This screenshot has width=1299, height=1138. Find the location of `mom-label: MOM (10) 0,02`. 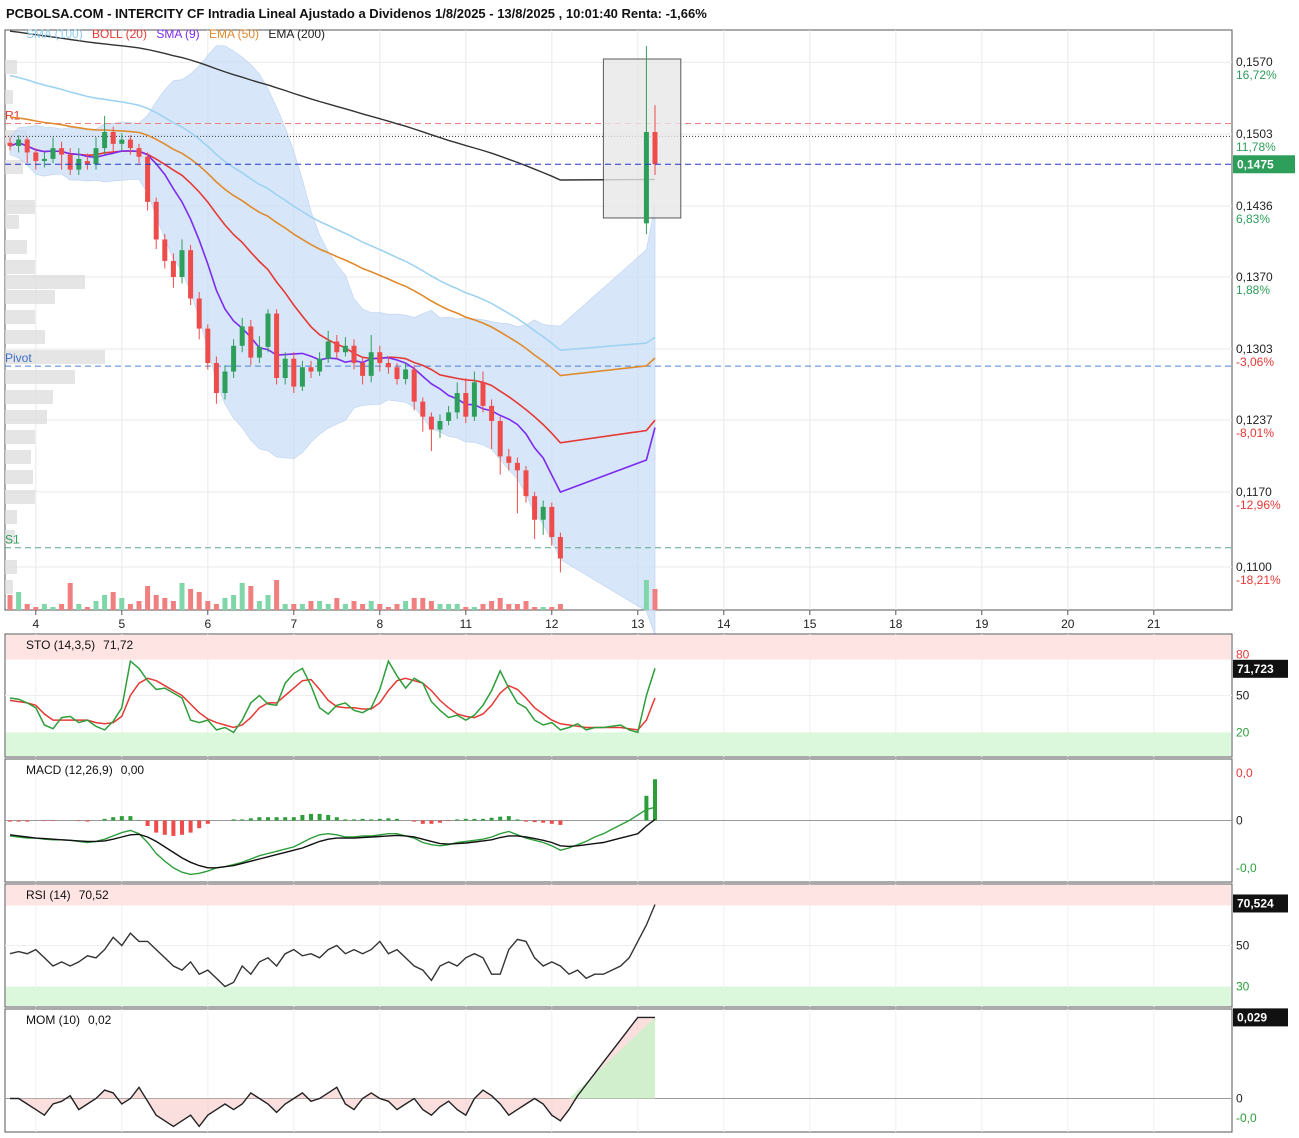

mom-label: MOM (10) 0,02 is located at coordinates (68, 1020).